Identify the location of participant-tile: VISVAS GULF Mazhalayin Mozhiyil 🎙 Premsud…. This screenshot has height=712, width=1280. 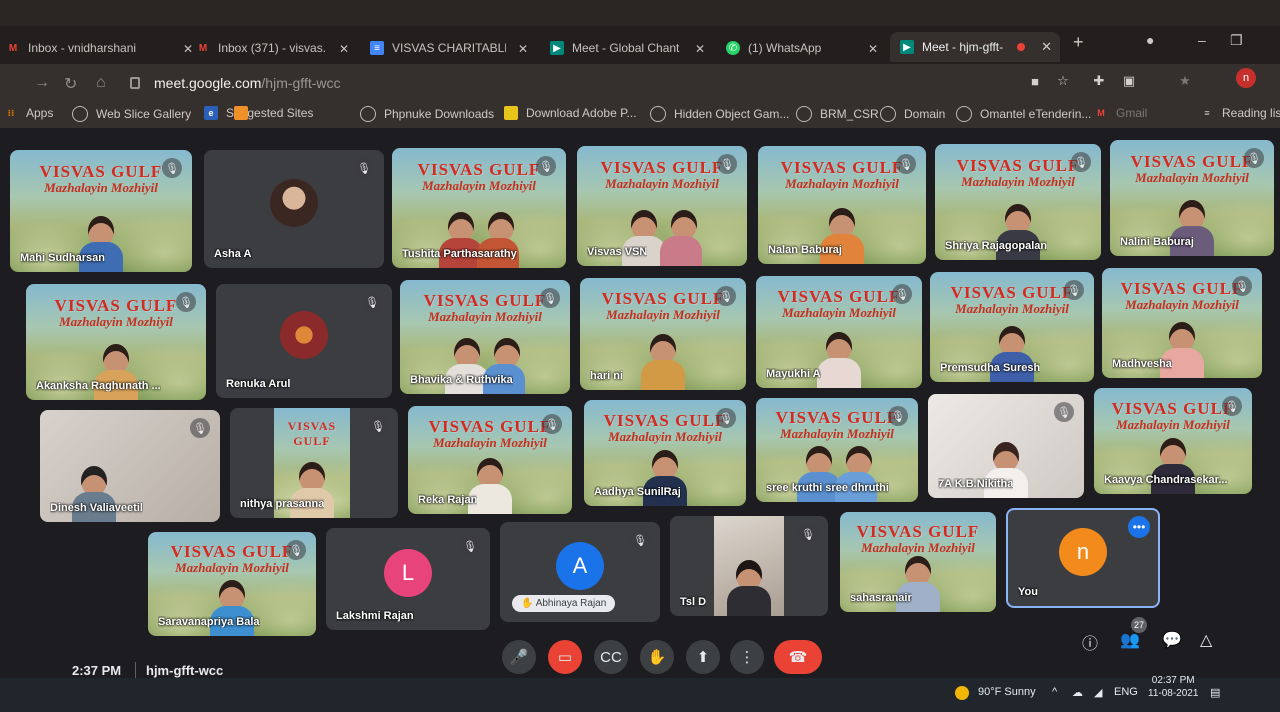
(1012, 327).